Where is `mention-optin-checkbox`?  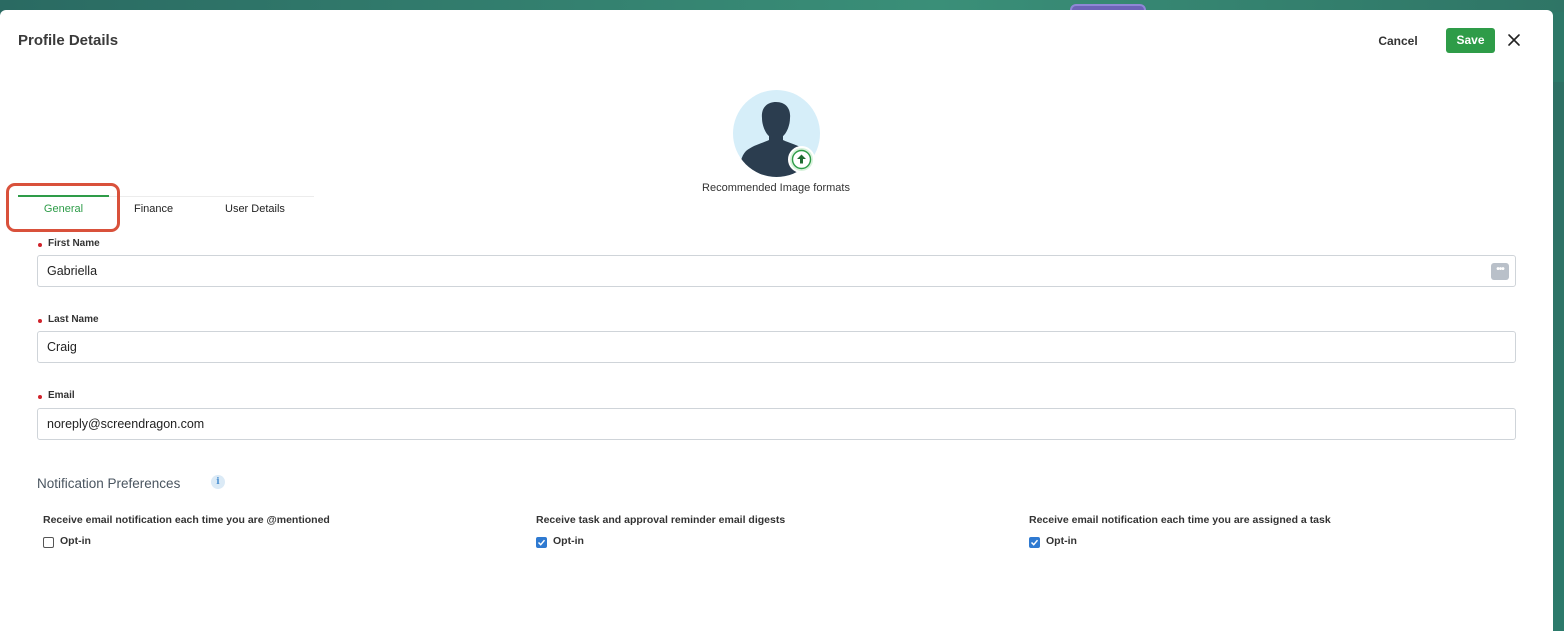
mention-optin-checkbox is located at coordinates (48, 542).